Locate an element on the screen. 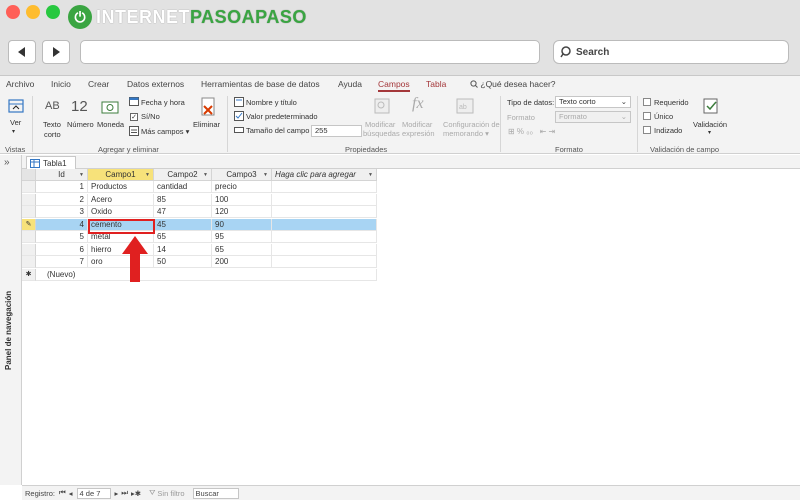  cell-campo2: 85 is located at coordinates (183, 199).